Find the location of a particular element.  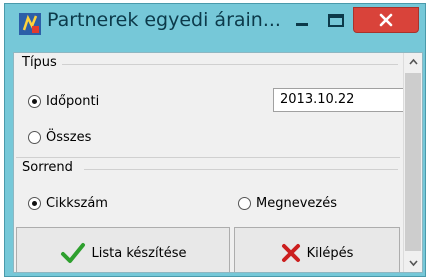

chevron-down-icon is located at coordinates (413, 263).